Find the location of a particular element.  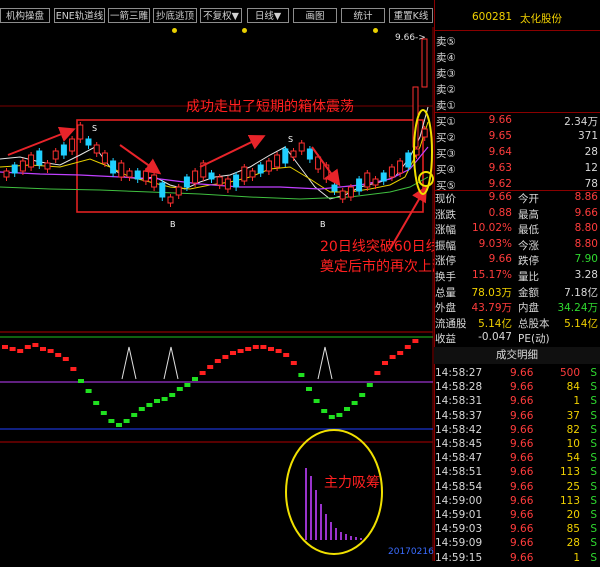

stat-value: 9.66 is located at coordinates (586, 212).